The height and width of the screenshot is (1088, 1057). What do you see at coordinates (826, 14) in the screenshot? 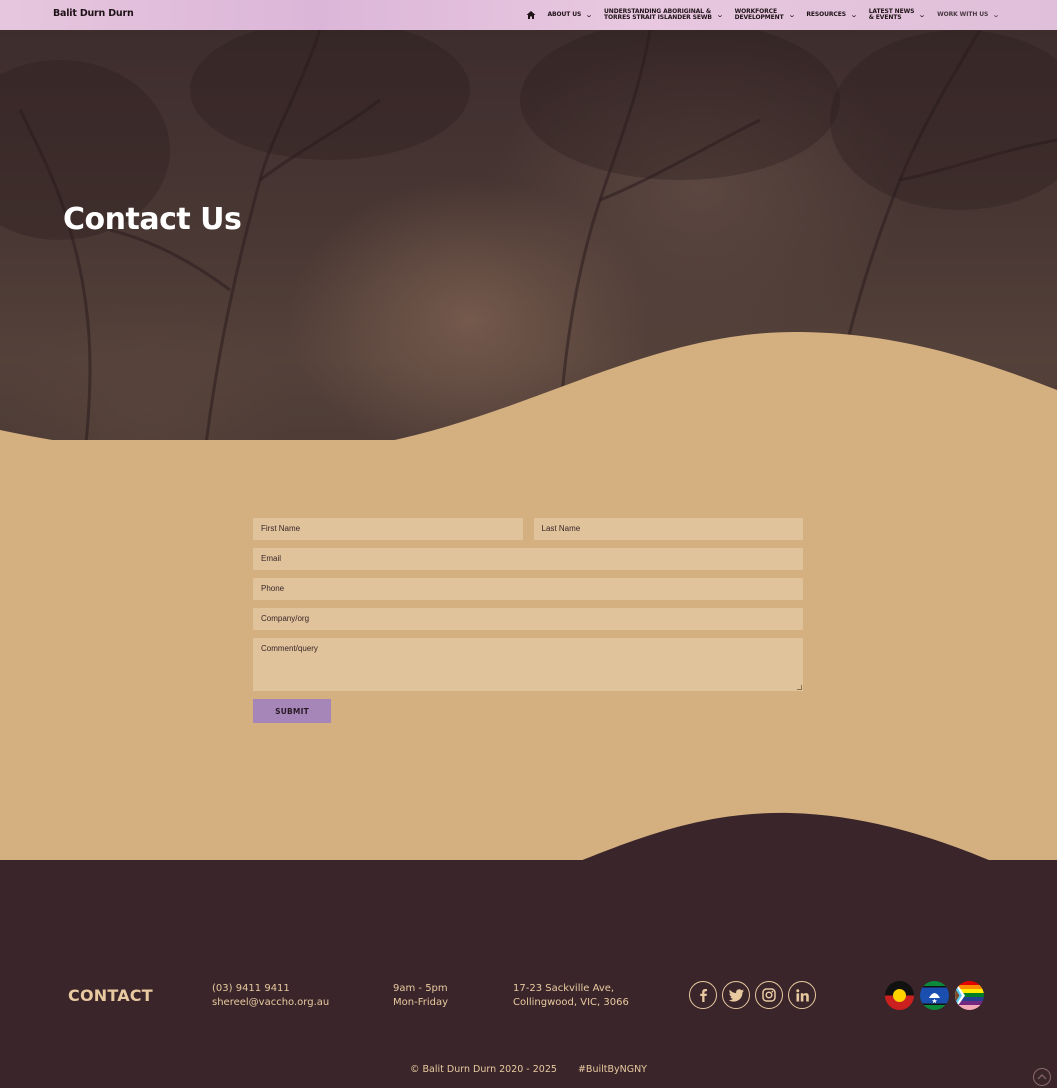
I see `menu-label: RESOURCES` at bounding box center [826, 14].